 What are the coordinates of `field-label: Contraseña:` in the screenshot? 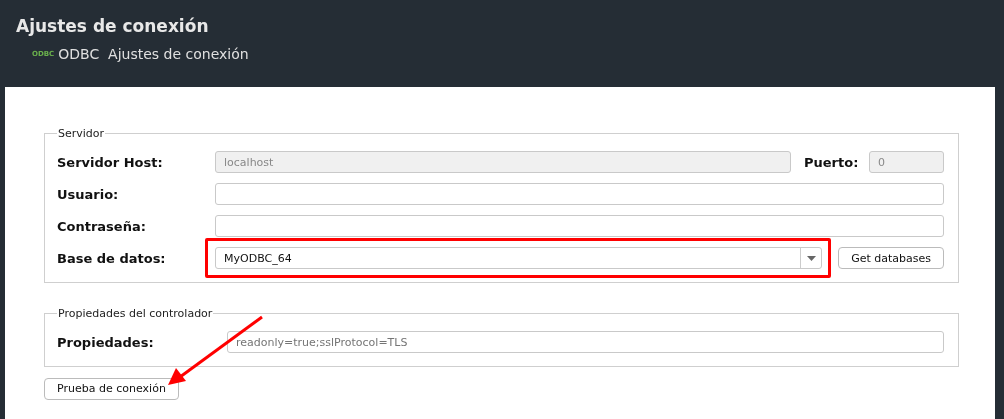 It's located at (102, 226).